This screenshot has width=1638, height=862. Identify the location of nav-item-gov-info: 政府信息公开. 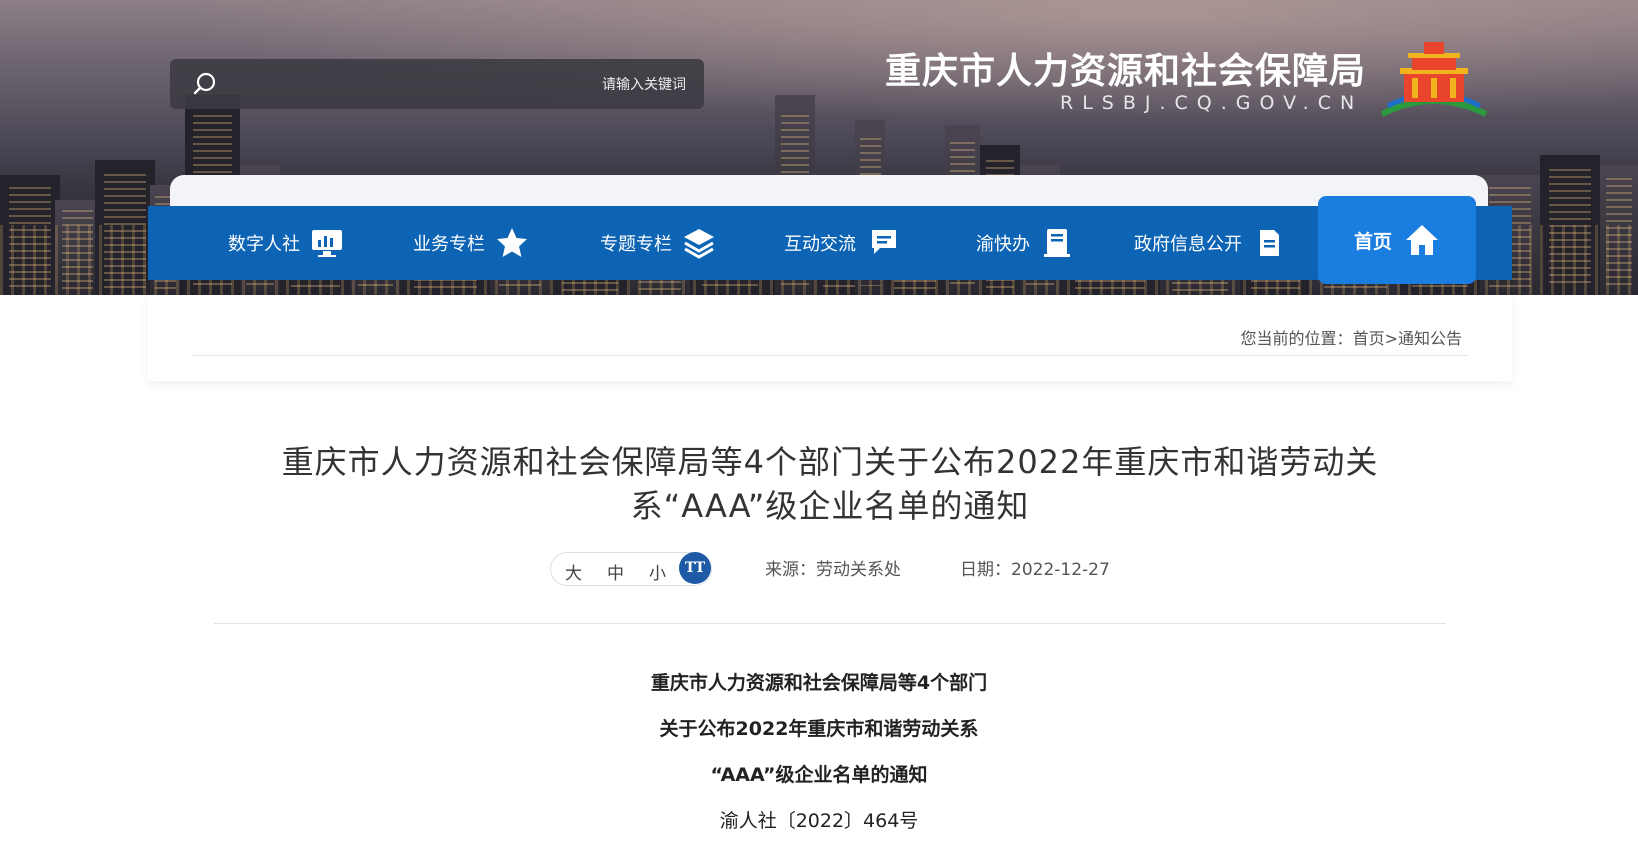
(1210, 243).